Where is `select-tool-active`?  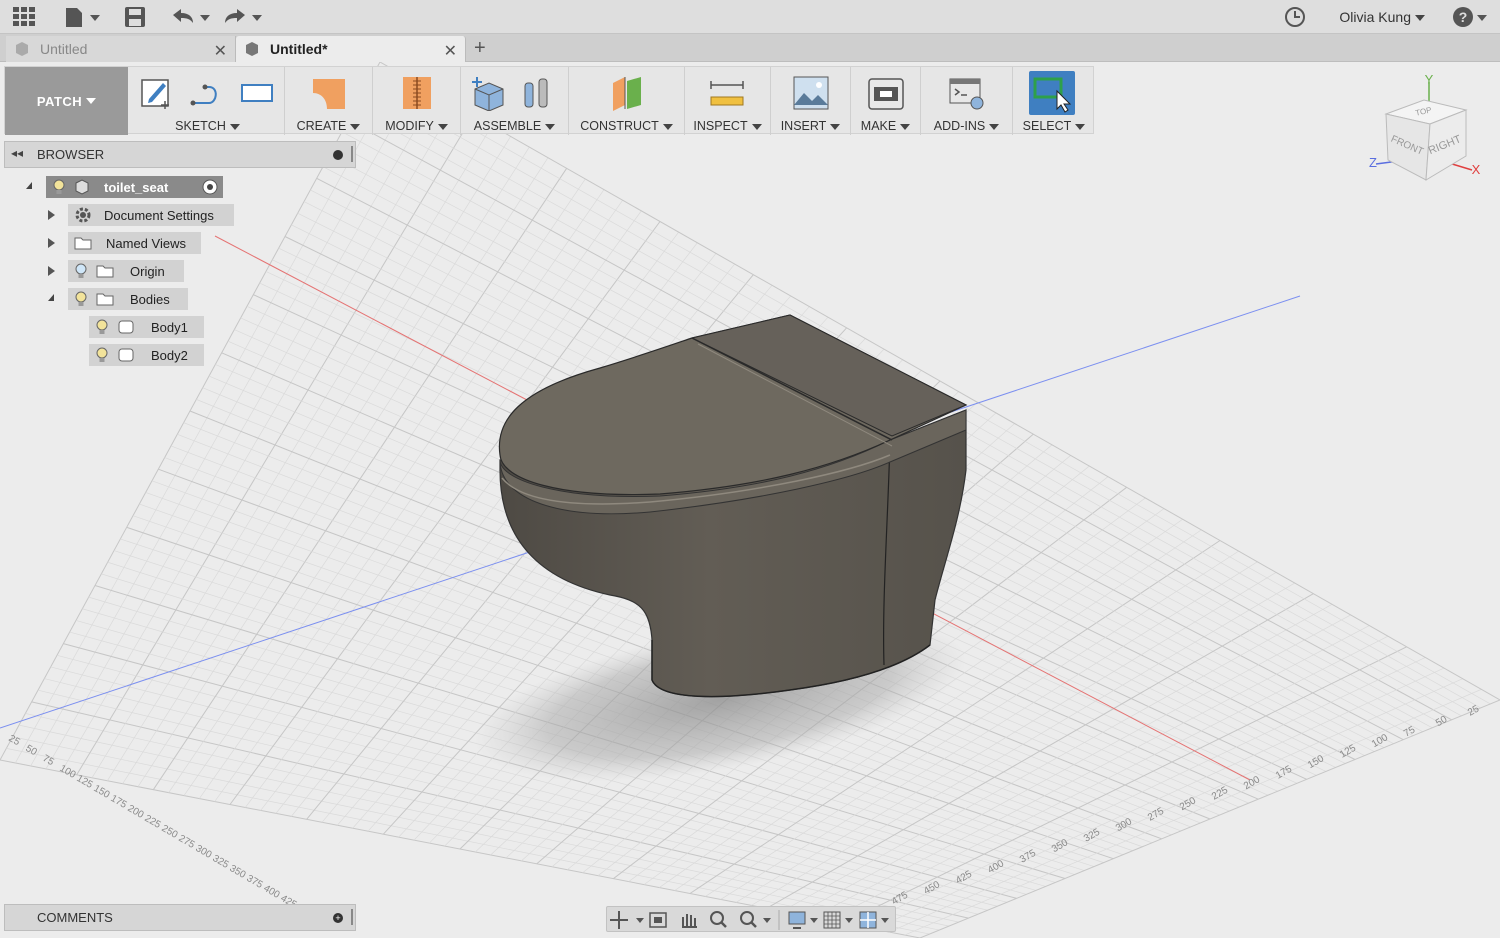
select-tool-active is located at coordinates (1052, 93).